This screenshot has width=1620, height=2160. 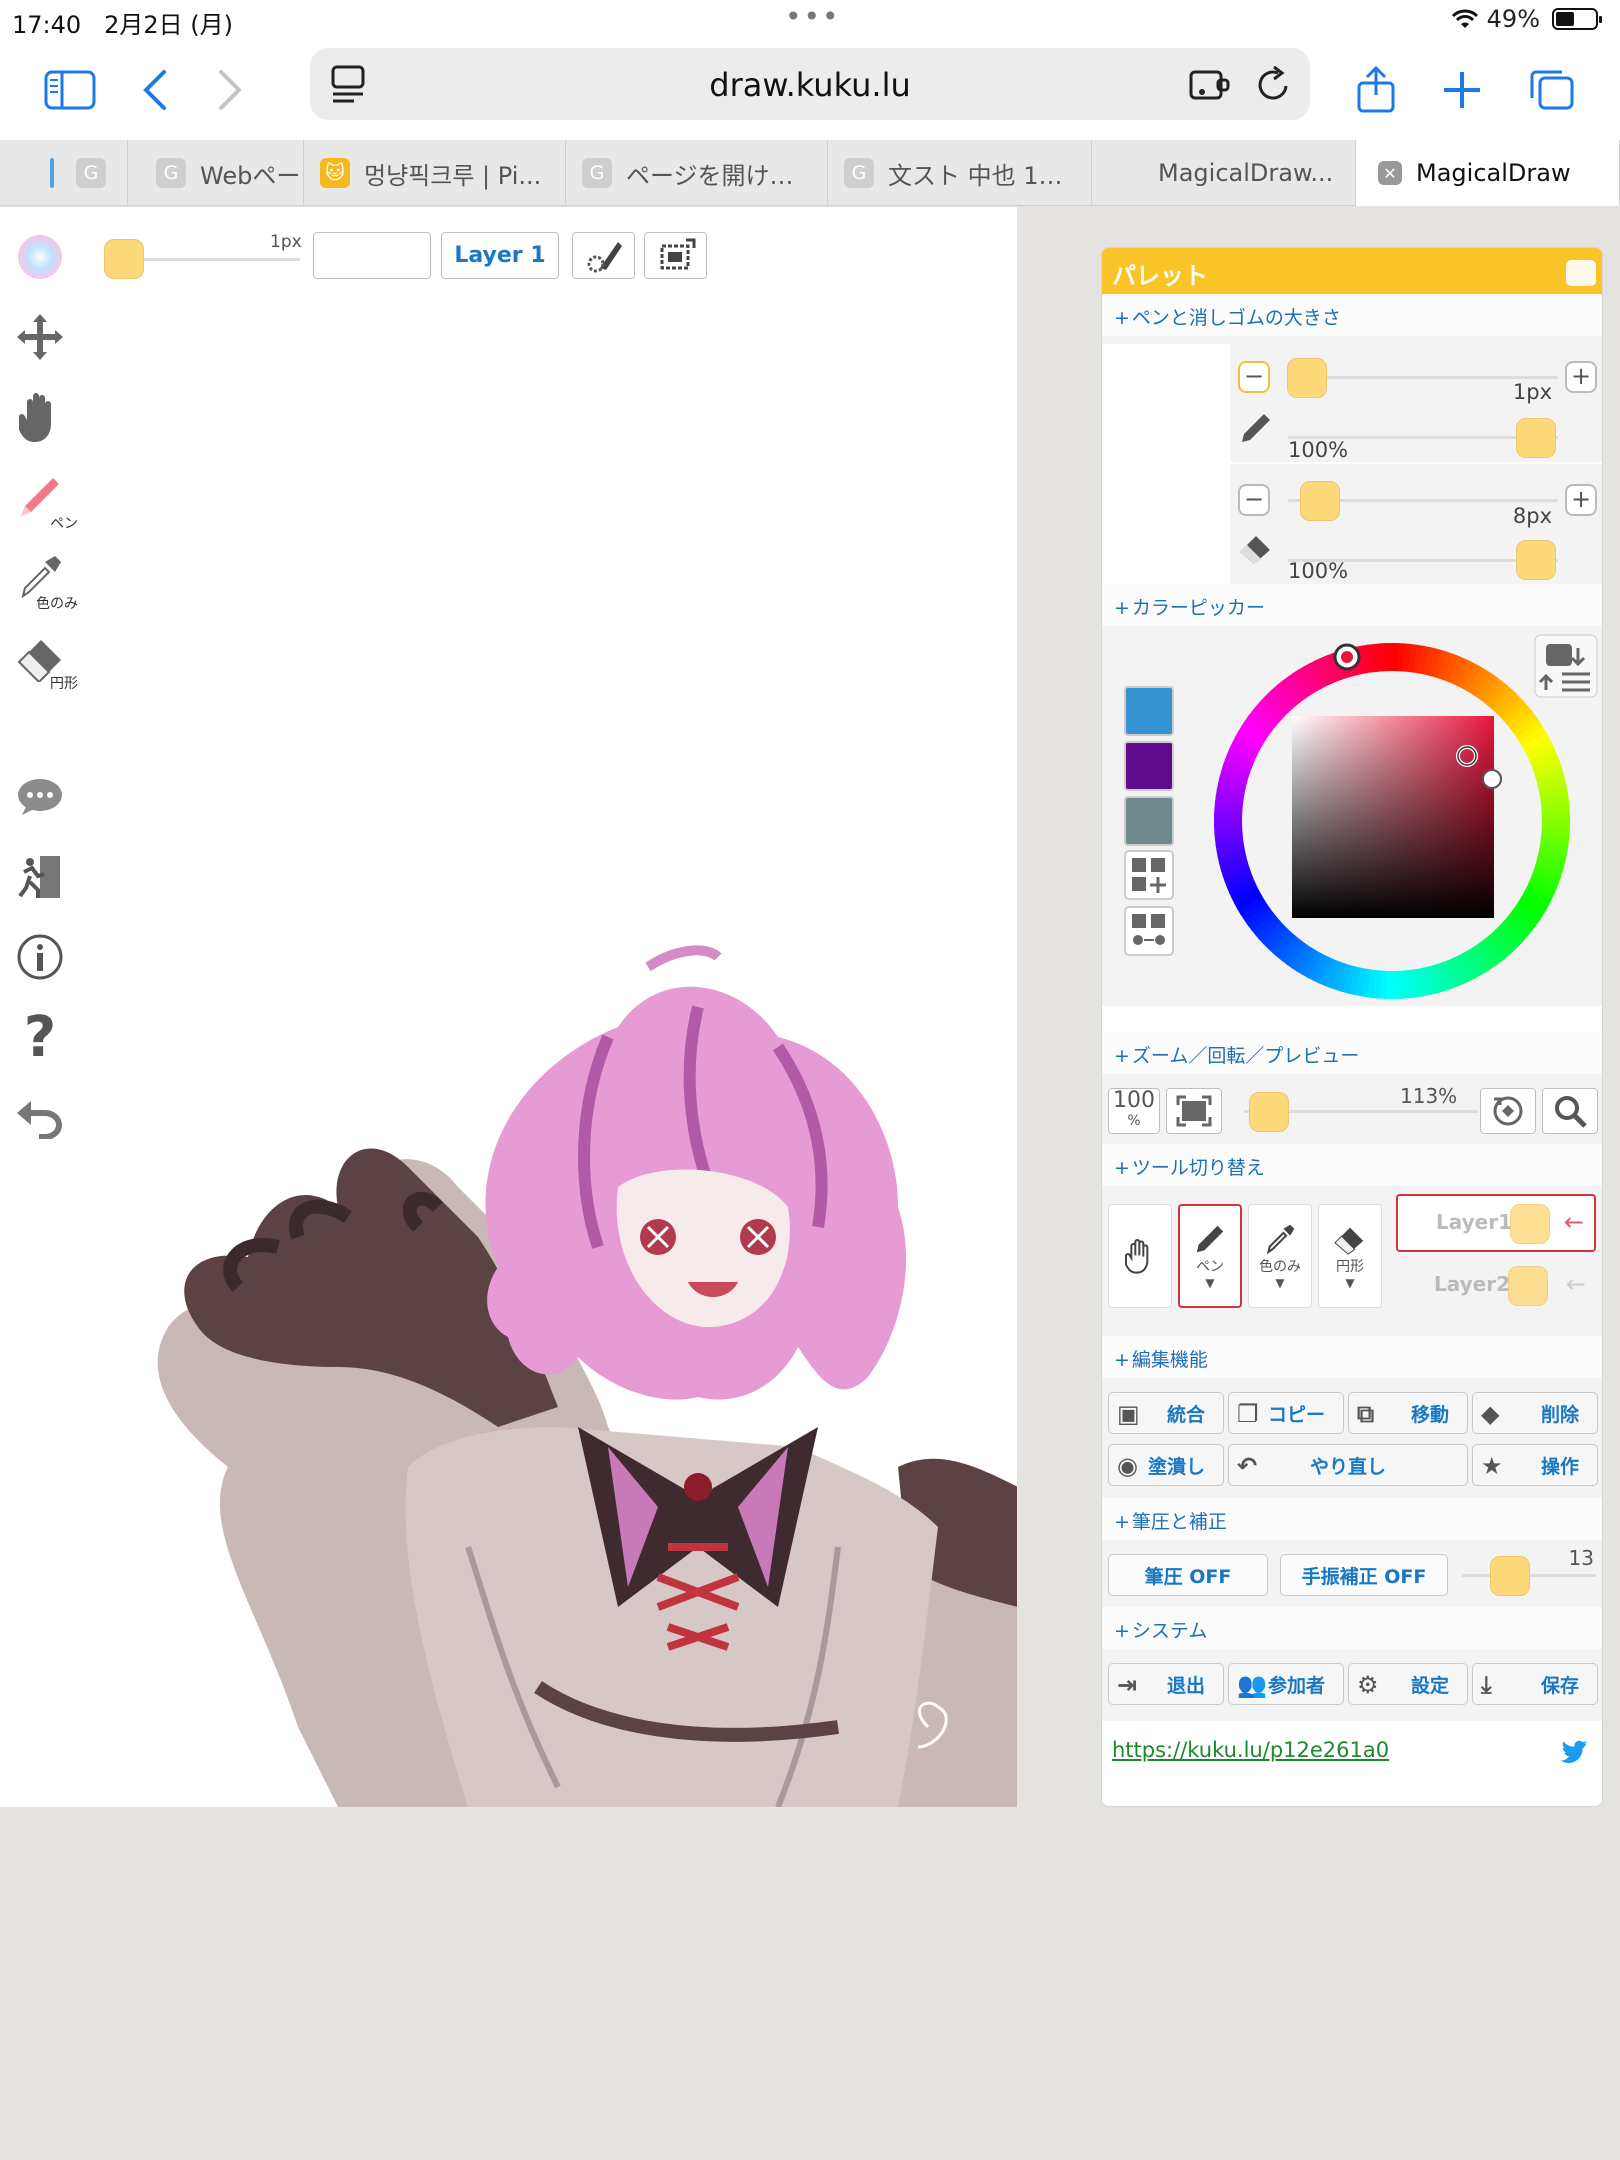 What do you see at coordinates (222, 259) in the screenshot?
I see `size-slider-track` at bounding box center [222, 259].